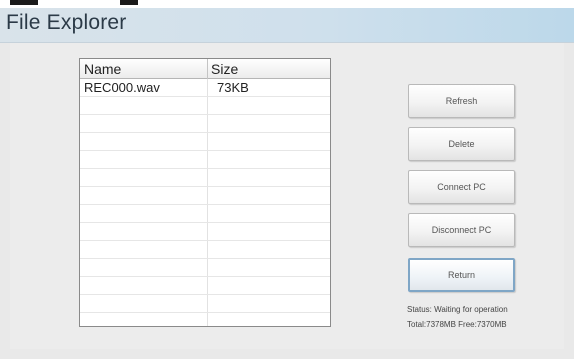  I want to click on file-name: REC000.wav, so click(122, 87).